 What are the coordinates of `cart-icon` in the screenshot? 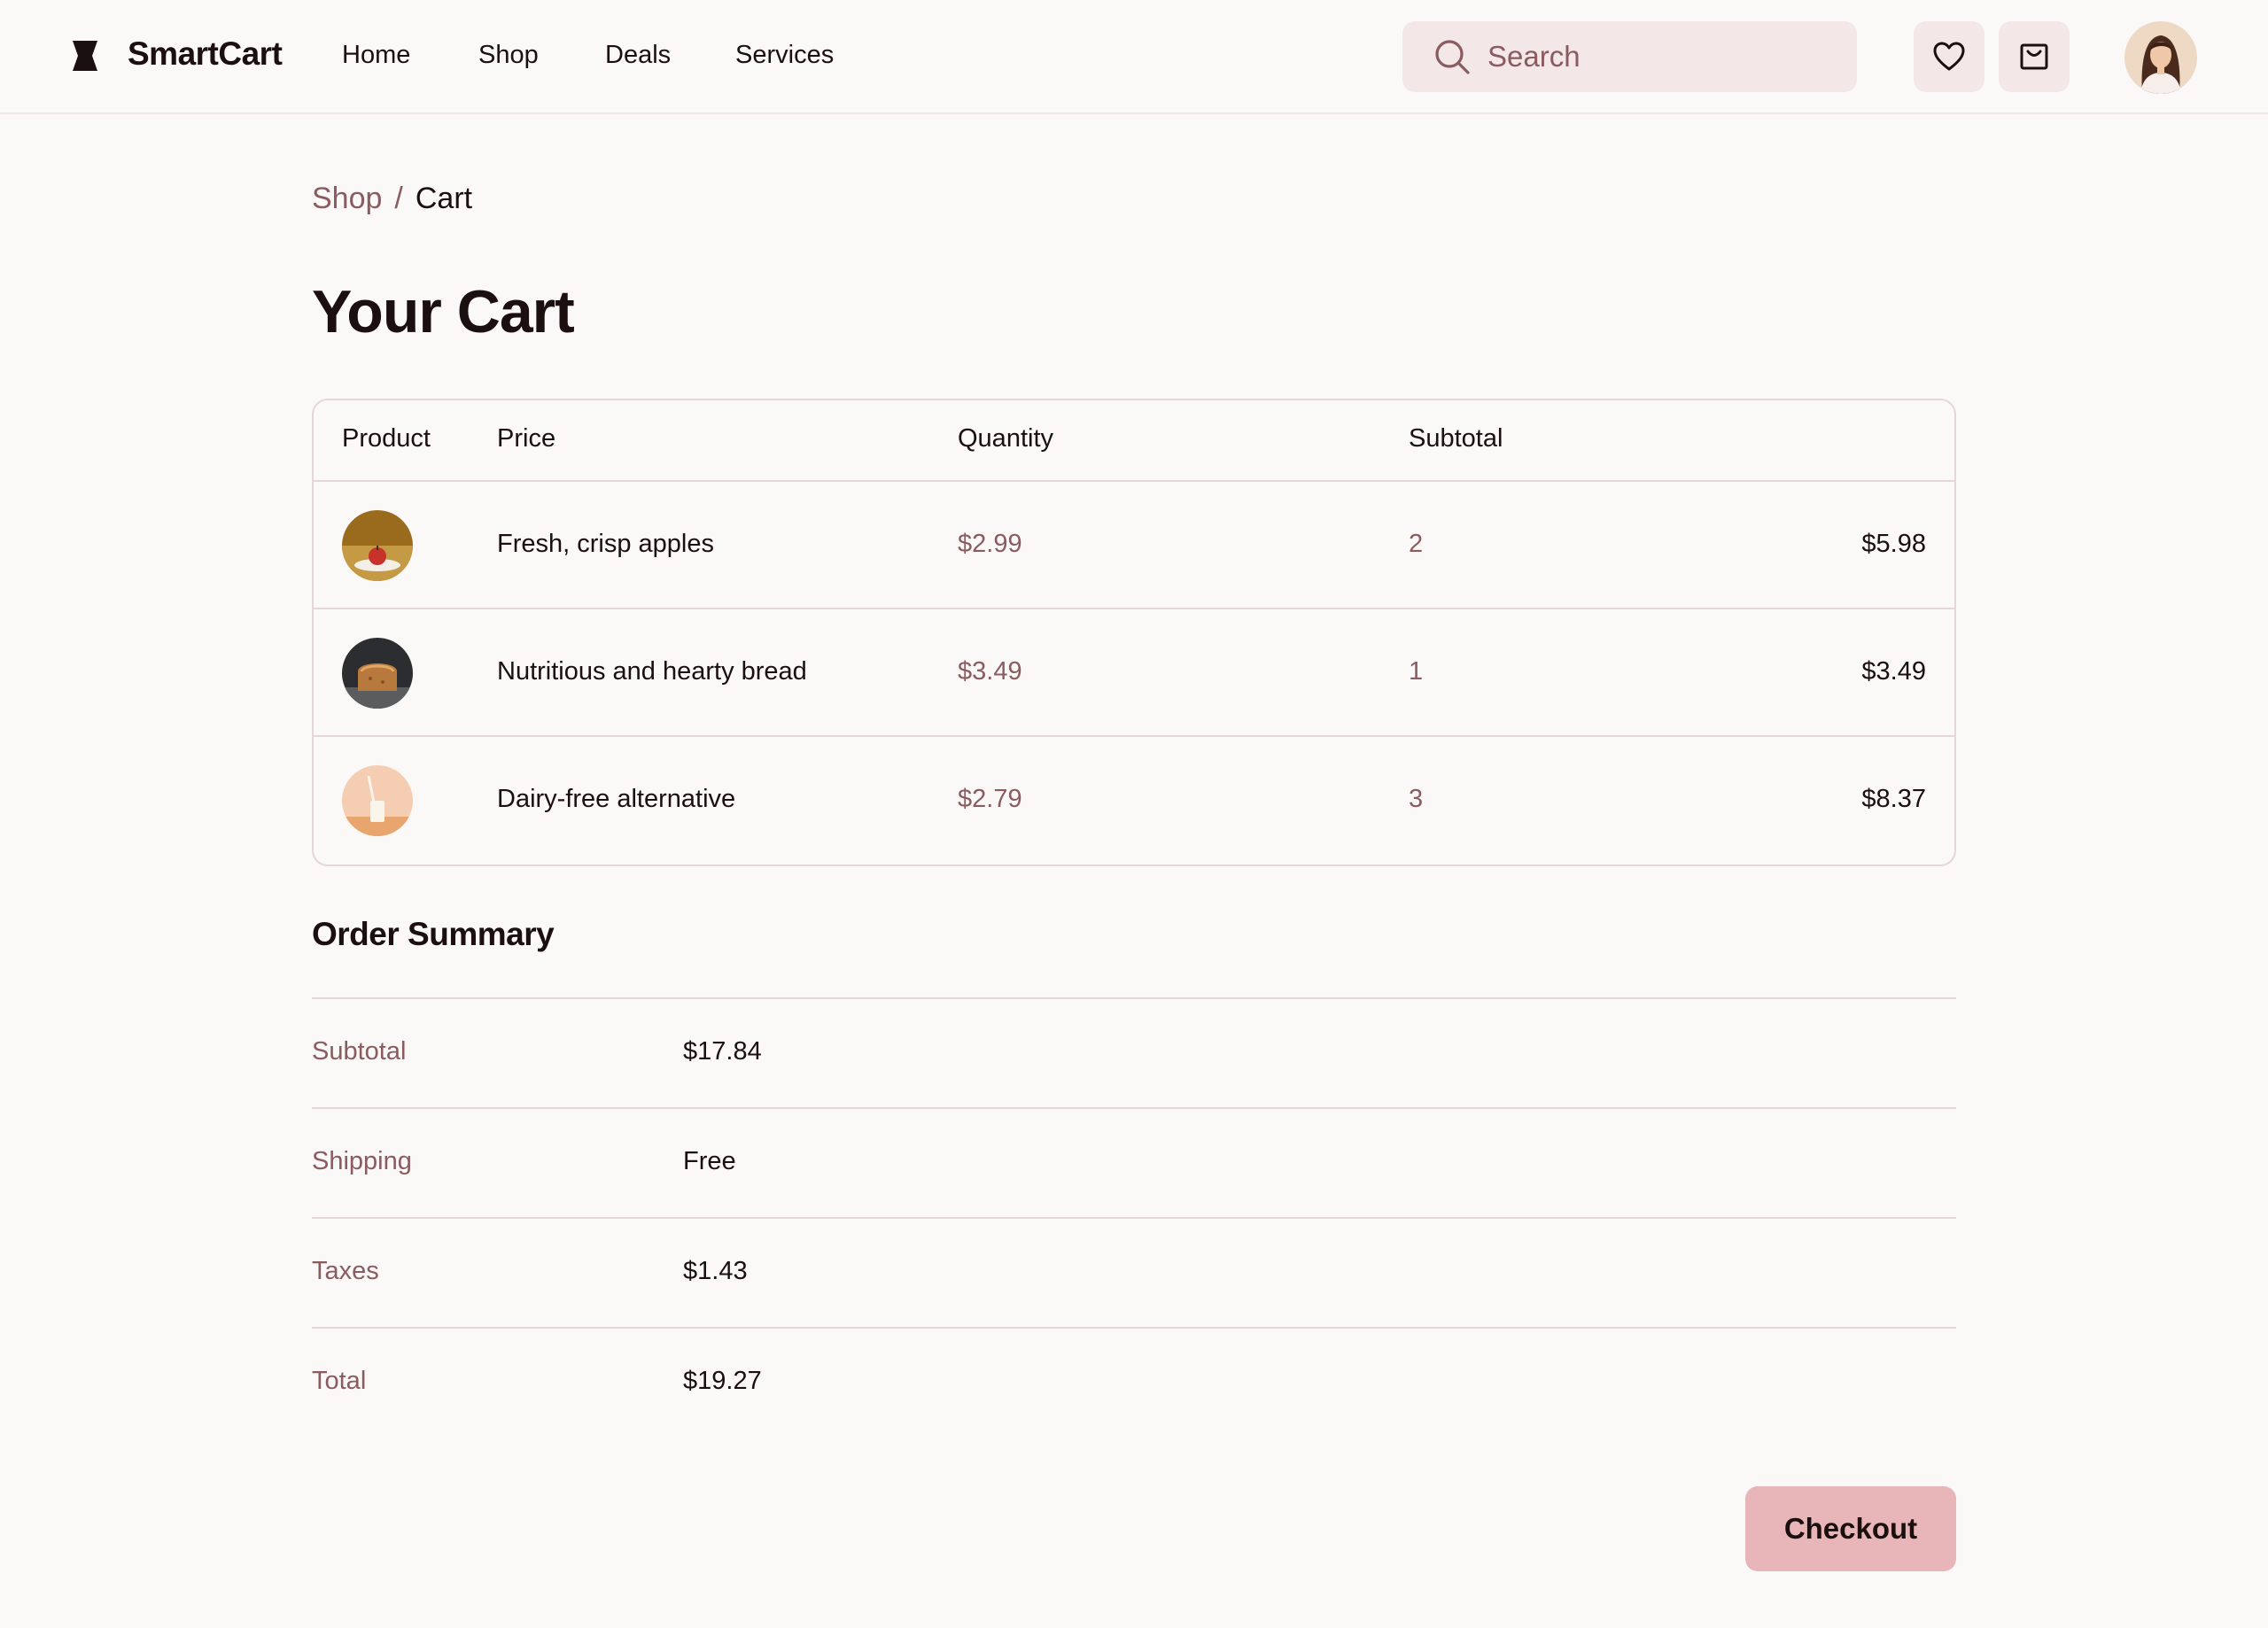 It's located at (2034, 56).